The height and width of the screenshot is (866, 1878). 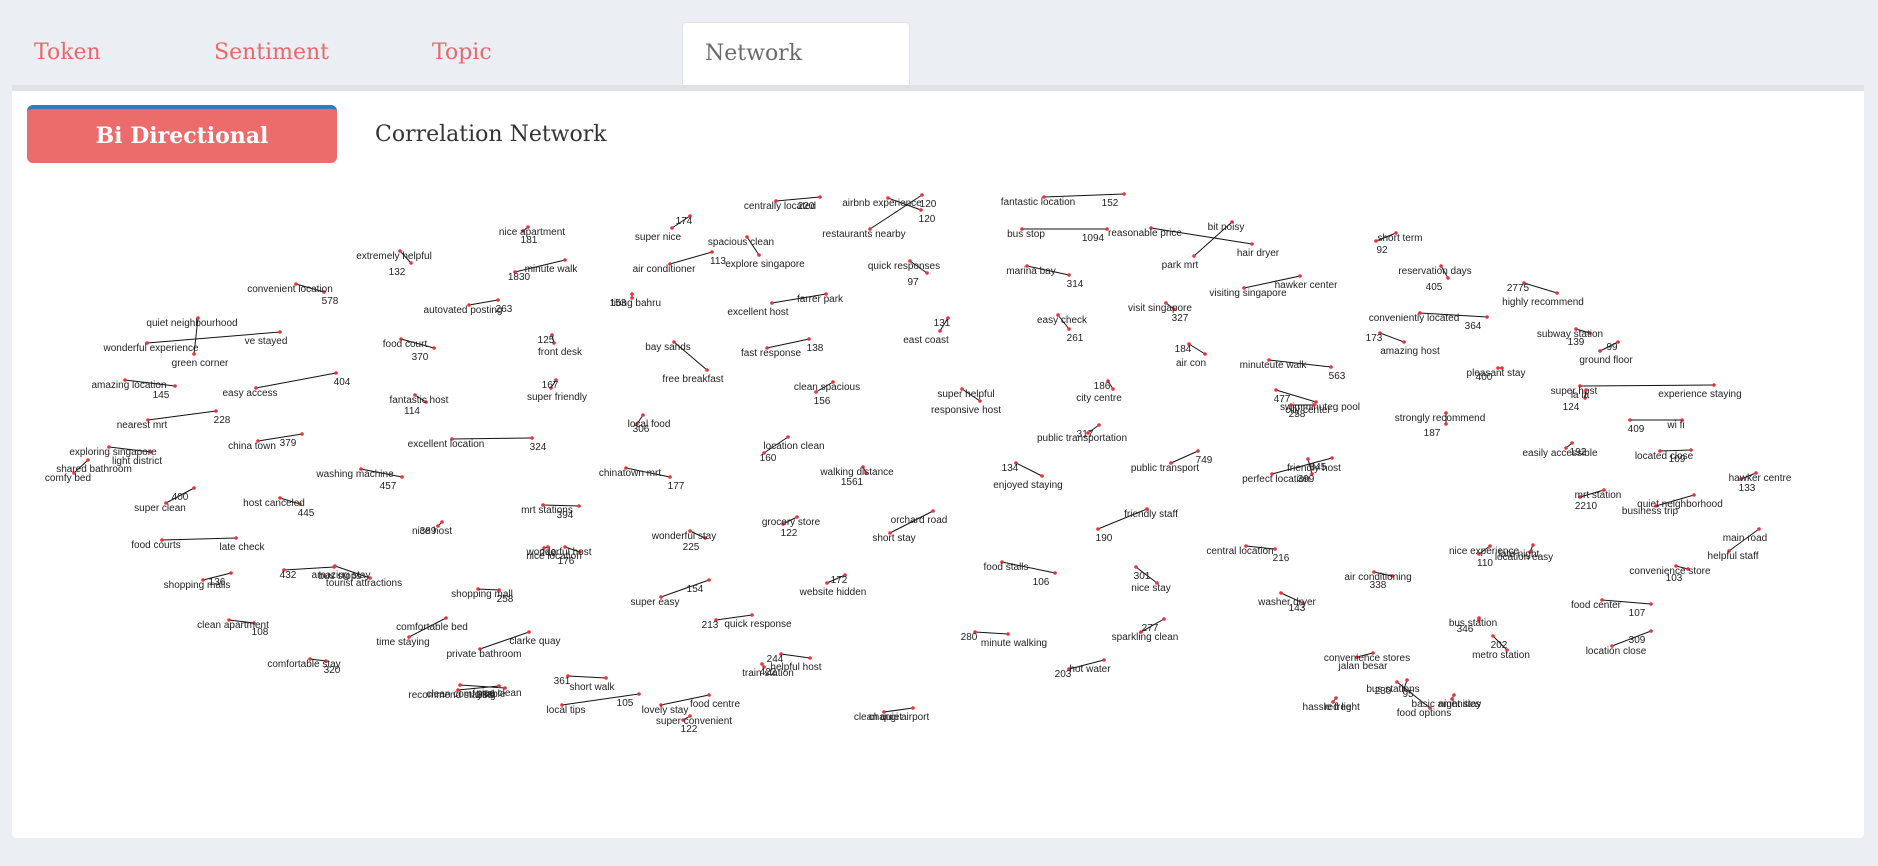 I want to click on network-edge-super-easy-154: super easy 154, so click(x=671, y=593).